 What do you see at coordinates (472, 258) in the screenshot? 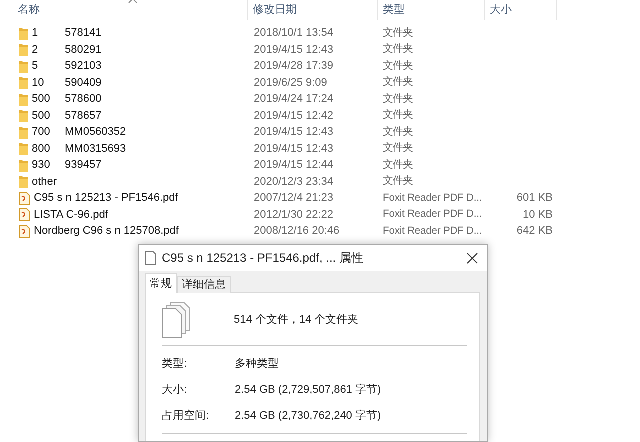
I see `close-icon` at bounding box center [472, 258].